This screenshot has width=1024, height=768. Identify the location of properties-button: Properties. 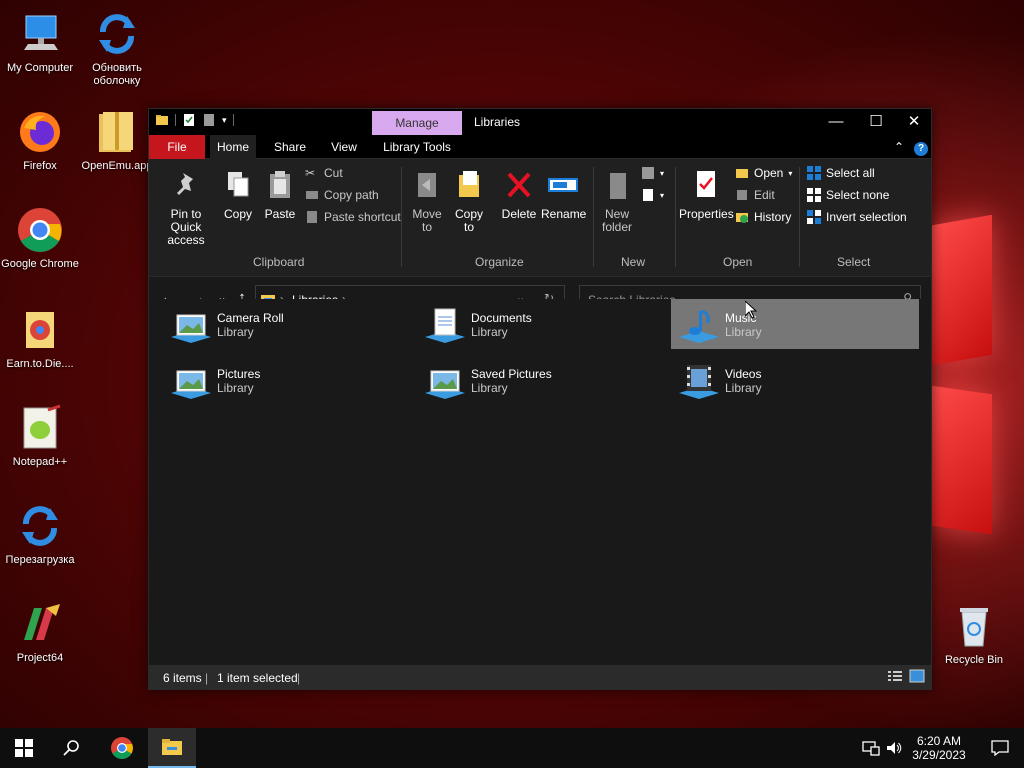
(706, 195).